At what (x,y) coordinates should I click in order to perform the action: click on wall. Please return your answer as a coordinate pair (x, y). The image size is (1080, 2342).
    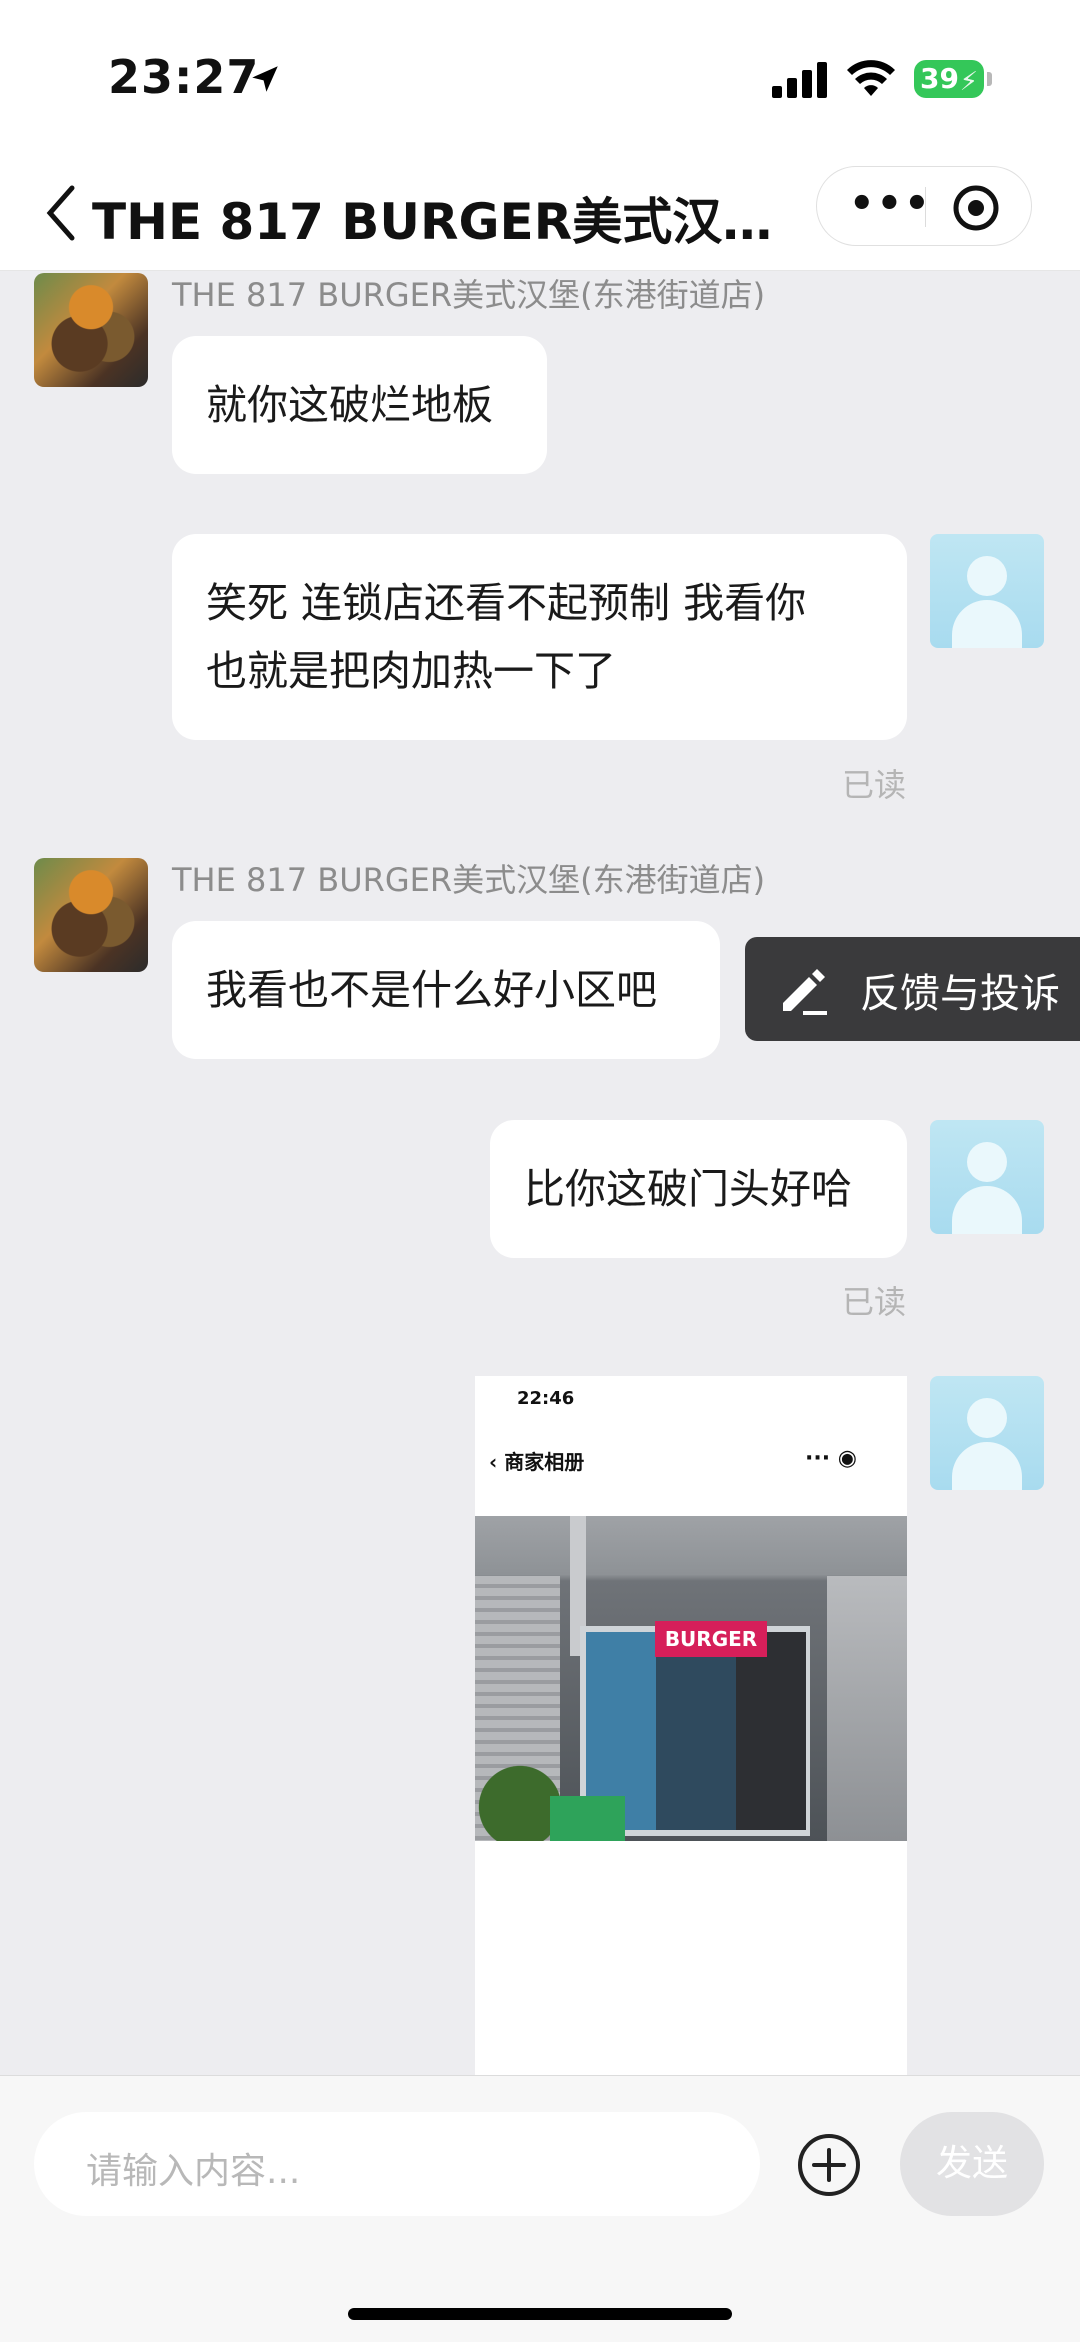
    Looking at the image, I should click on (867, 1708).